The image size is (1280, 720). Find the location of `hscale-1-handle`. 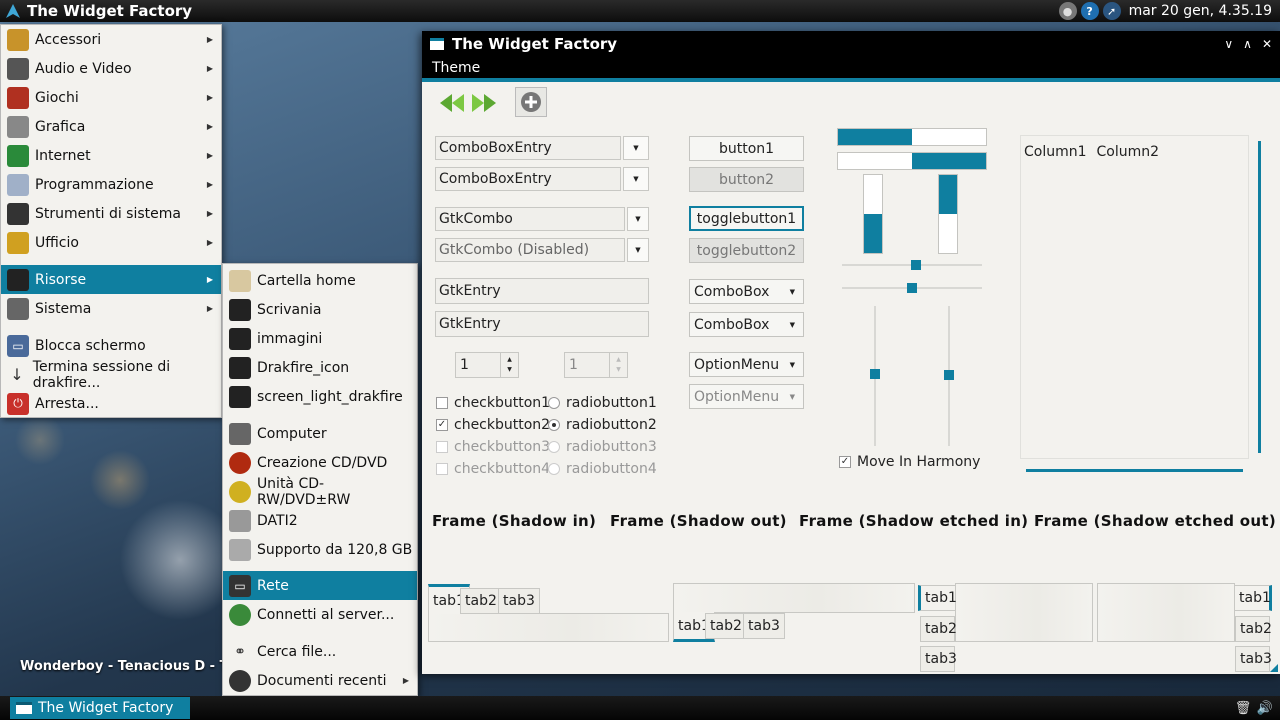

hscale-1-handle is located at coordinates (916, 265).